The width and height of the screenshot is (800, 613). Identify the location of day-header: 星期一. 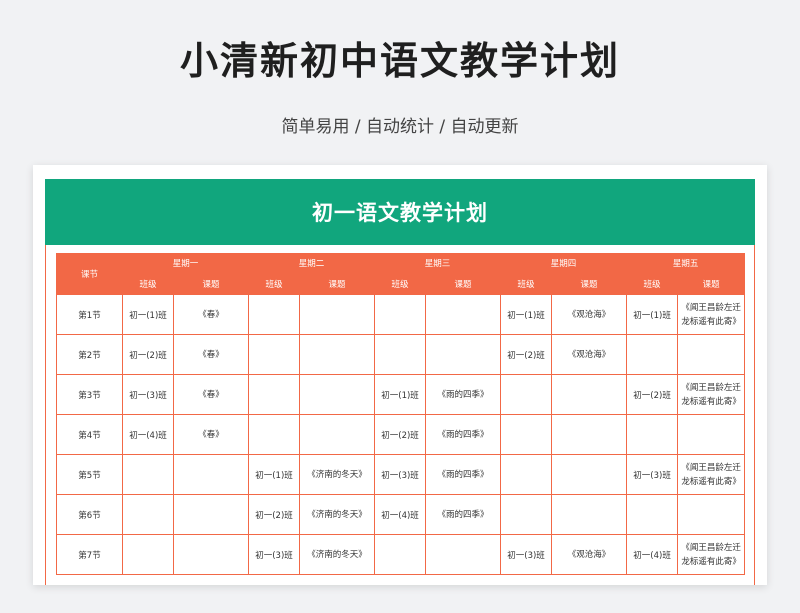
(185, 263).